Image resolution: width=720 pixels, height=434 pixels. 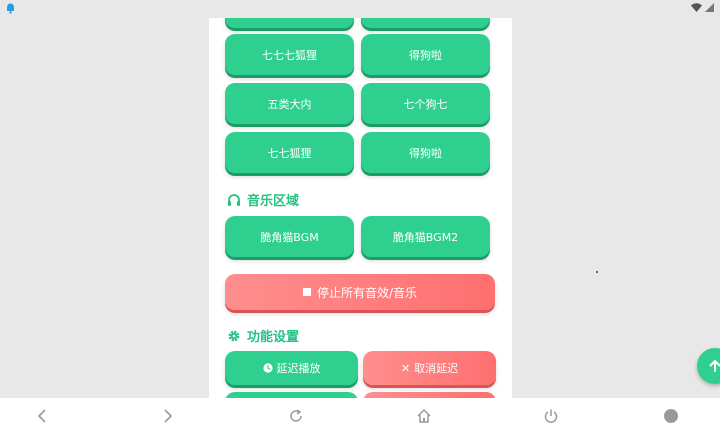 What do you see at coordinates (696, 7) in the screenshot?
I see `wifi-icon` at bounding box center [696, 7].